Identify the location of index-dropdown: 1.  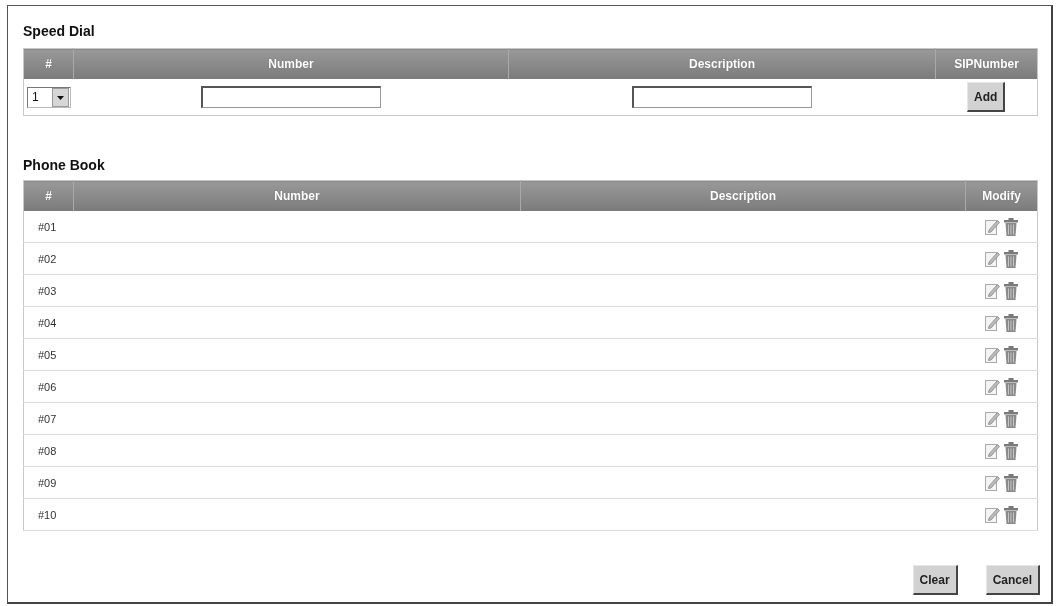
(49, 97).